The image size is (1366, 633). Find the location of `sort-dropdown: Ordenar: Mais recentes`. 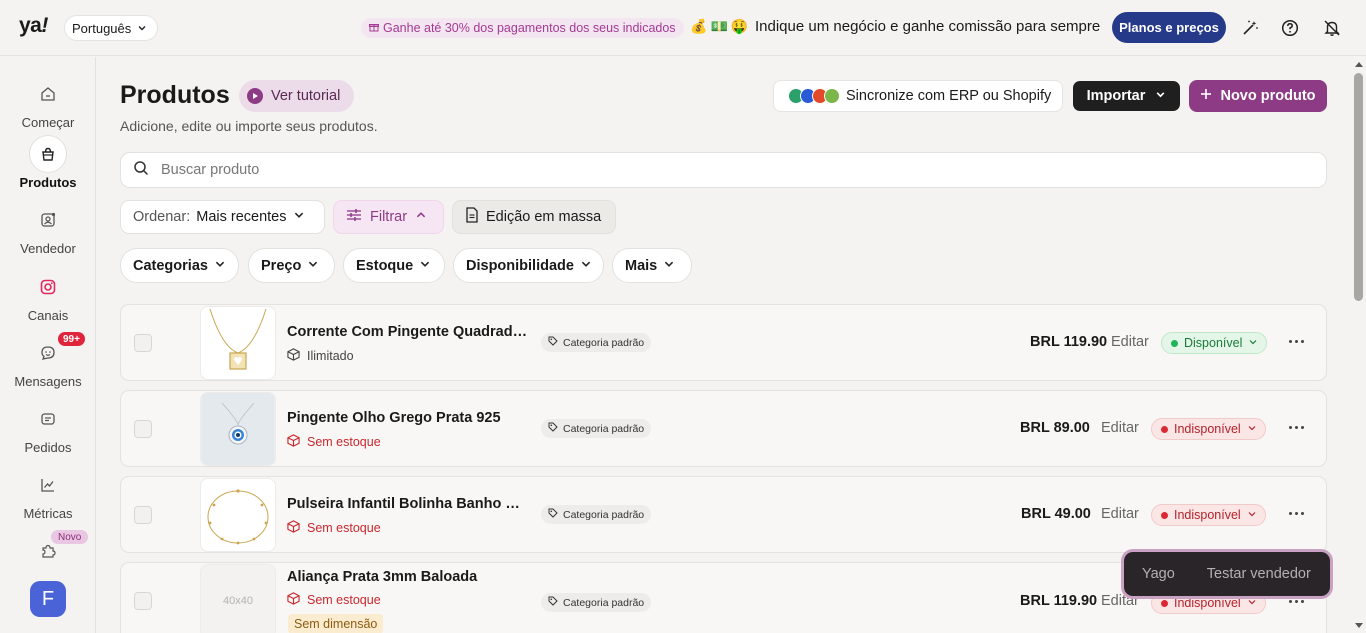

sort-dropdown: Ordenar: Mais recentes is located at coordinates (222, 217).